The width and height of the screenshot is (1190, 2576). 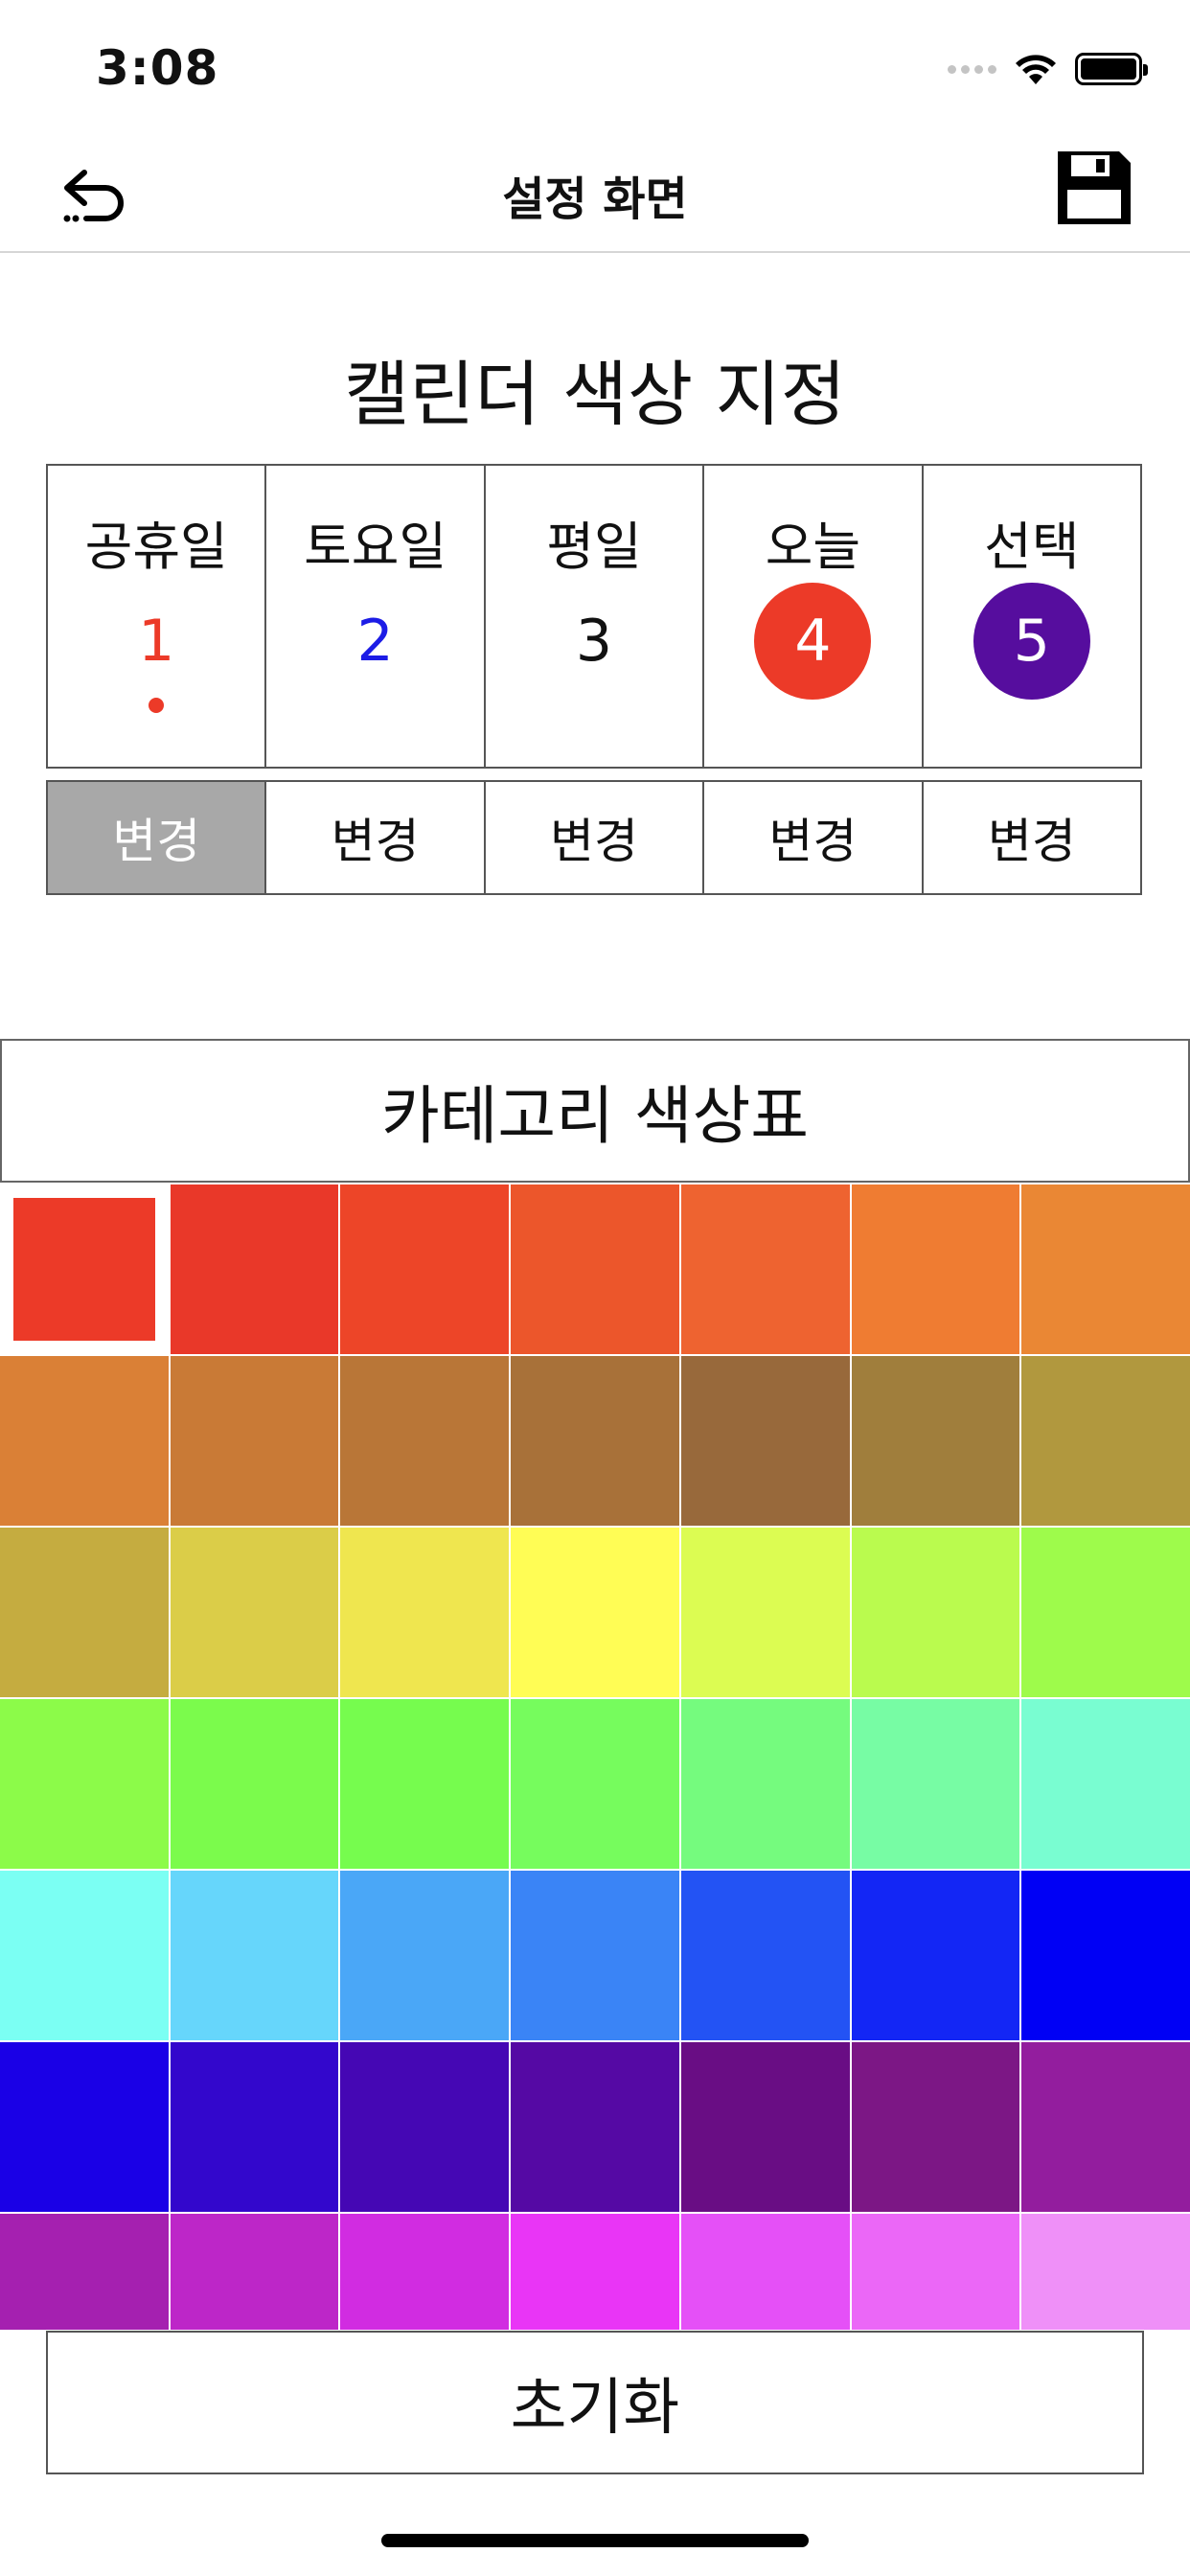 I want to click on status-icons, so click(x=1048, y=69).